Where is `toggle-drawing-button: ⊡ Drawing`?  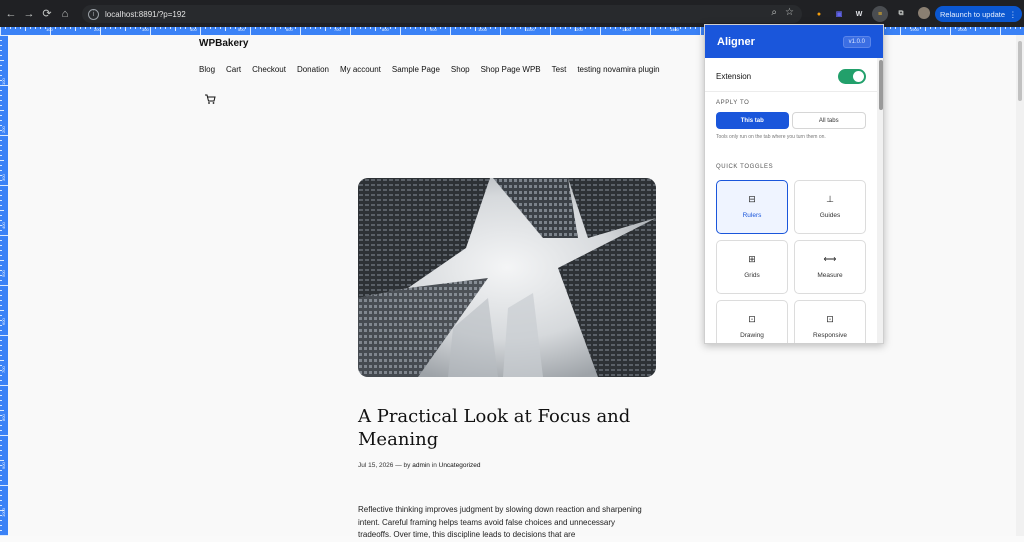
toggle-drawing-button: ⊡ Drawing is located at coordinates (752, 321).